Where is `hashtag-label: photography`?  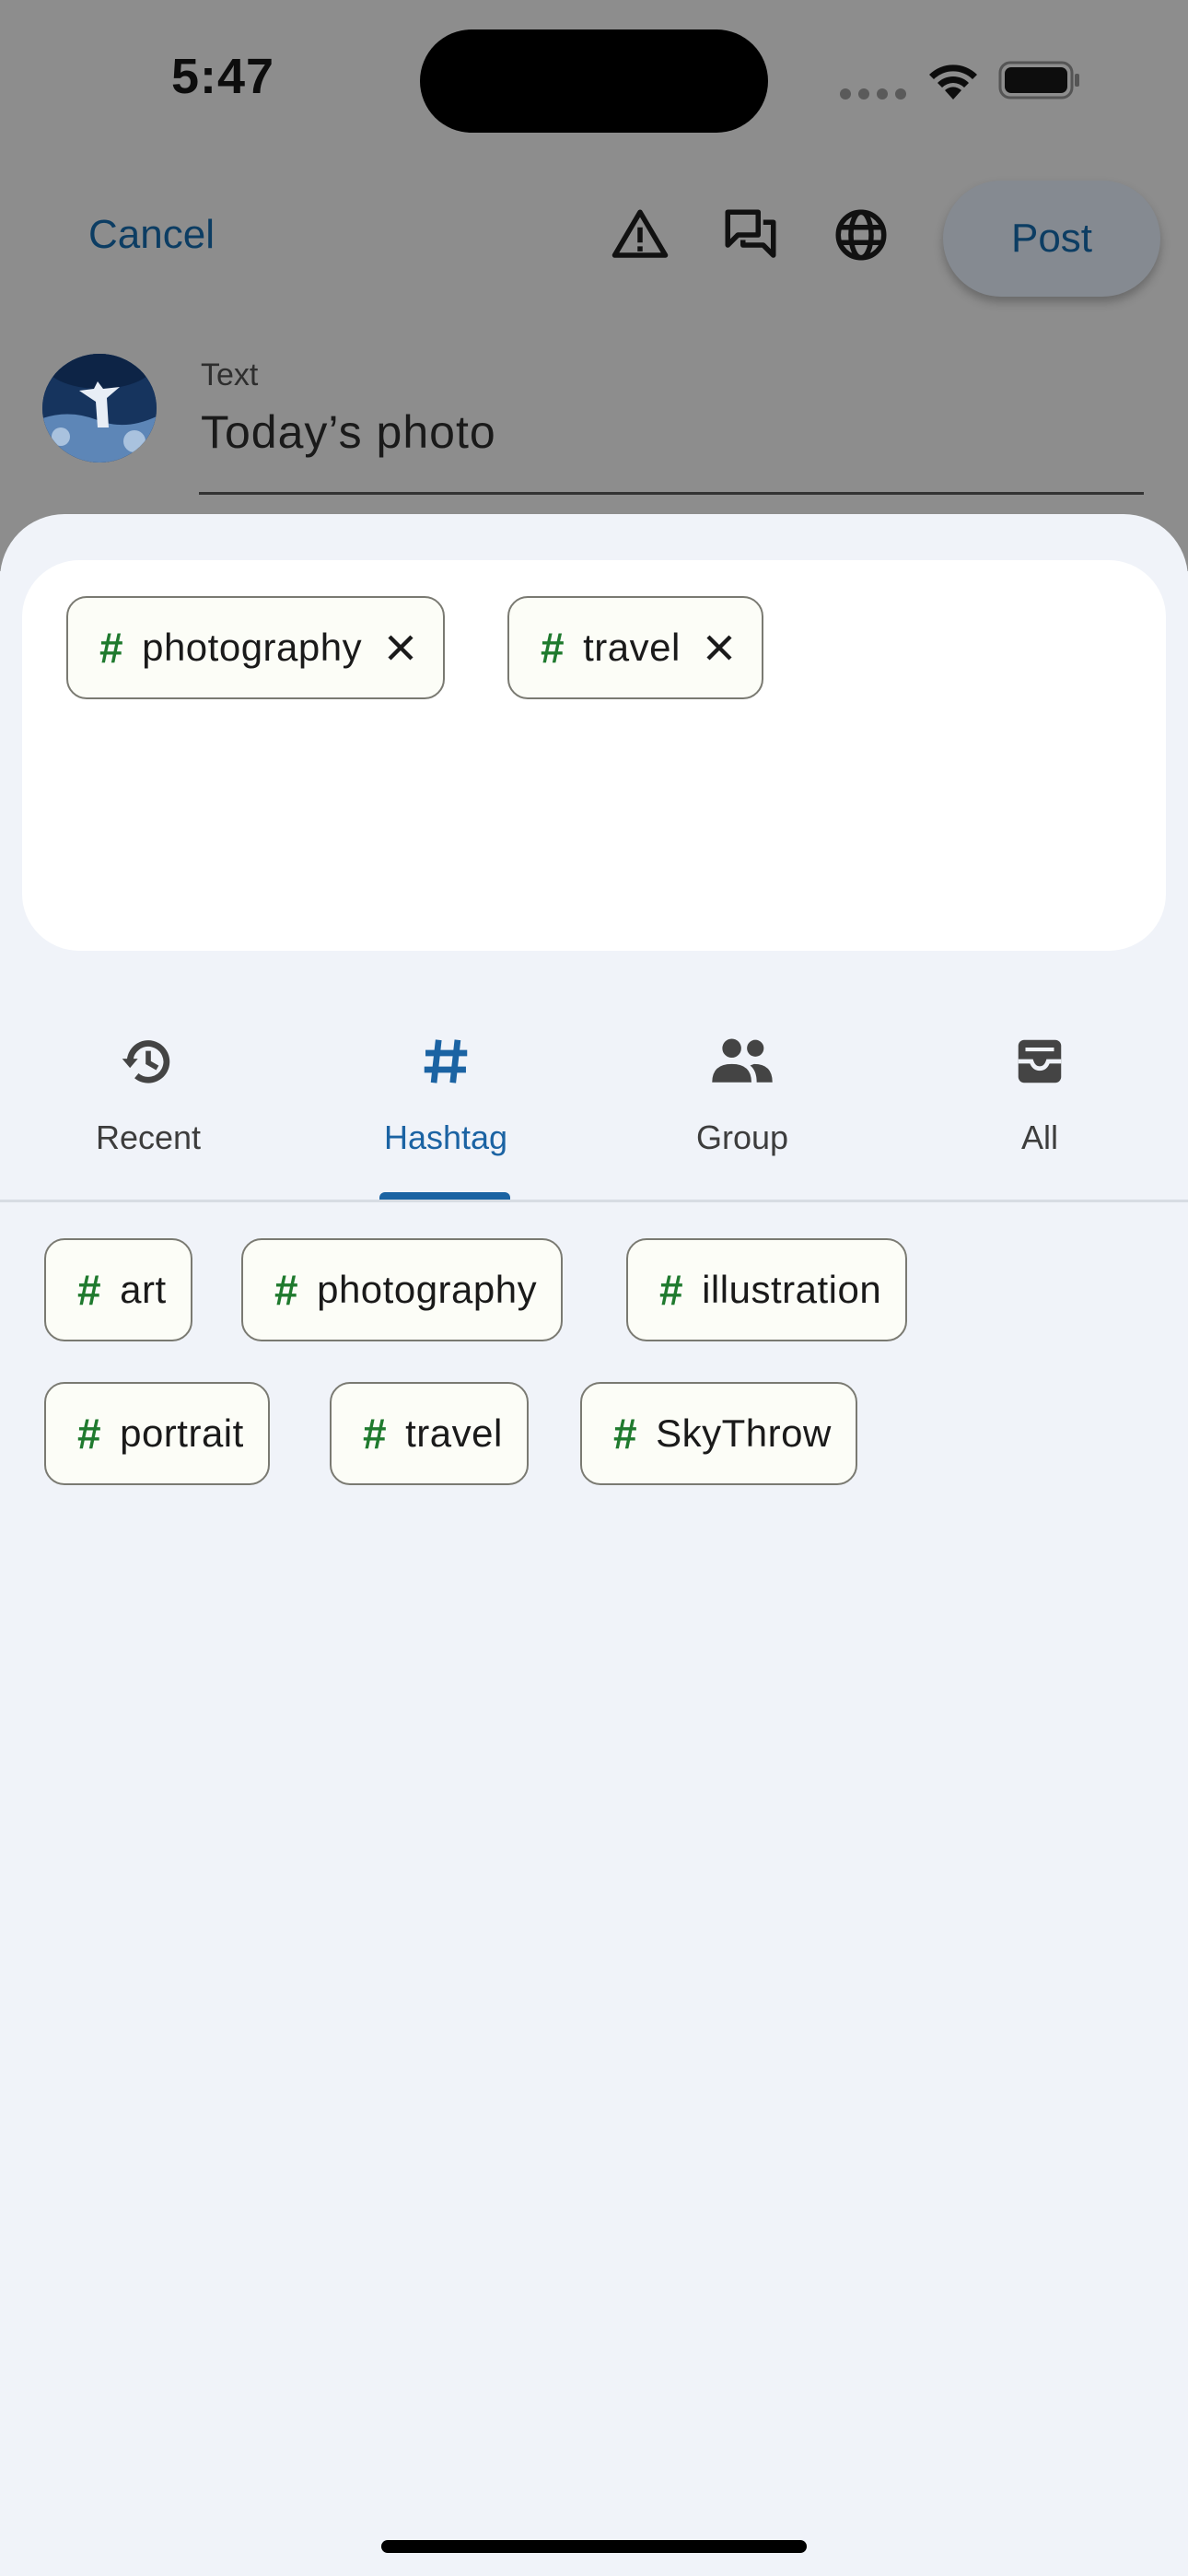
hashtag-label: photography is located at coordinates (427, 1289).